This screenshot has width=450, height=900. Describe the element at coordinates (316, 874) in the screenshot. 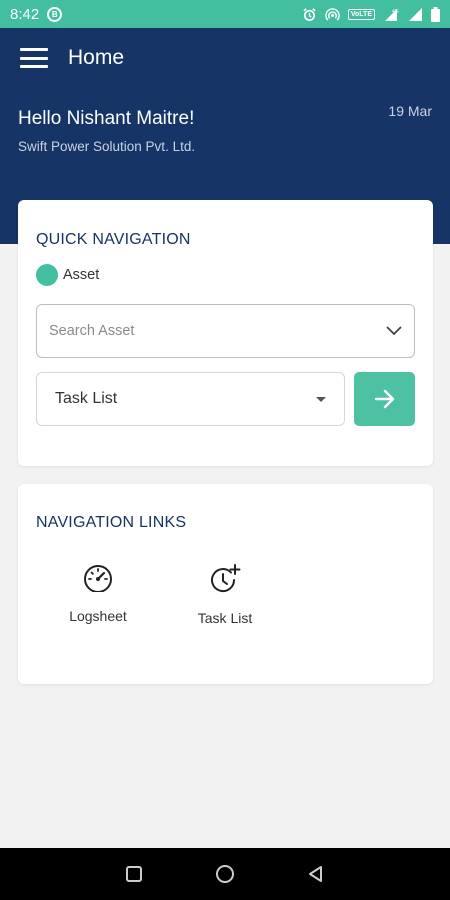

I see `back-icon` at that location.